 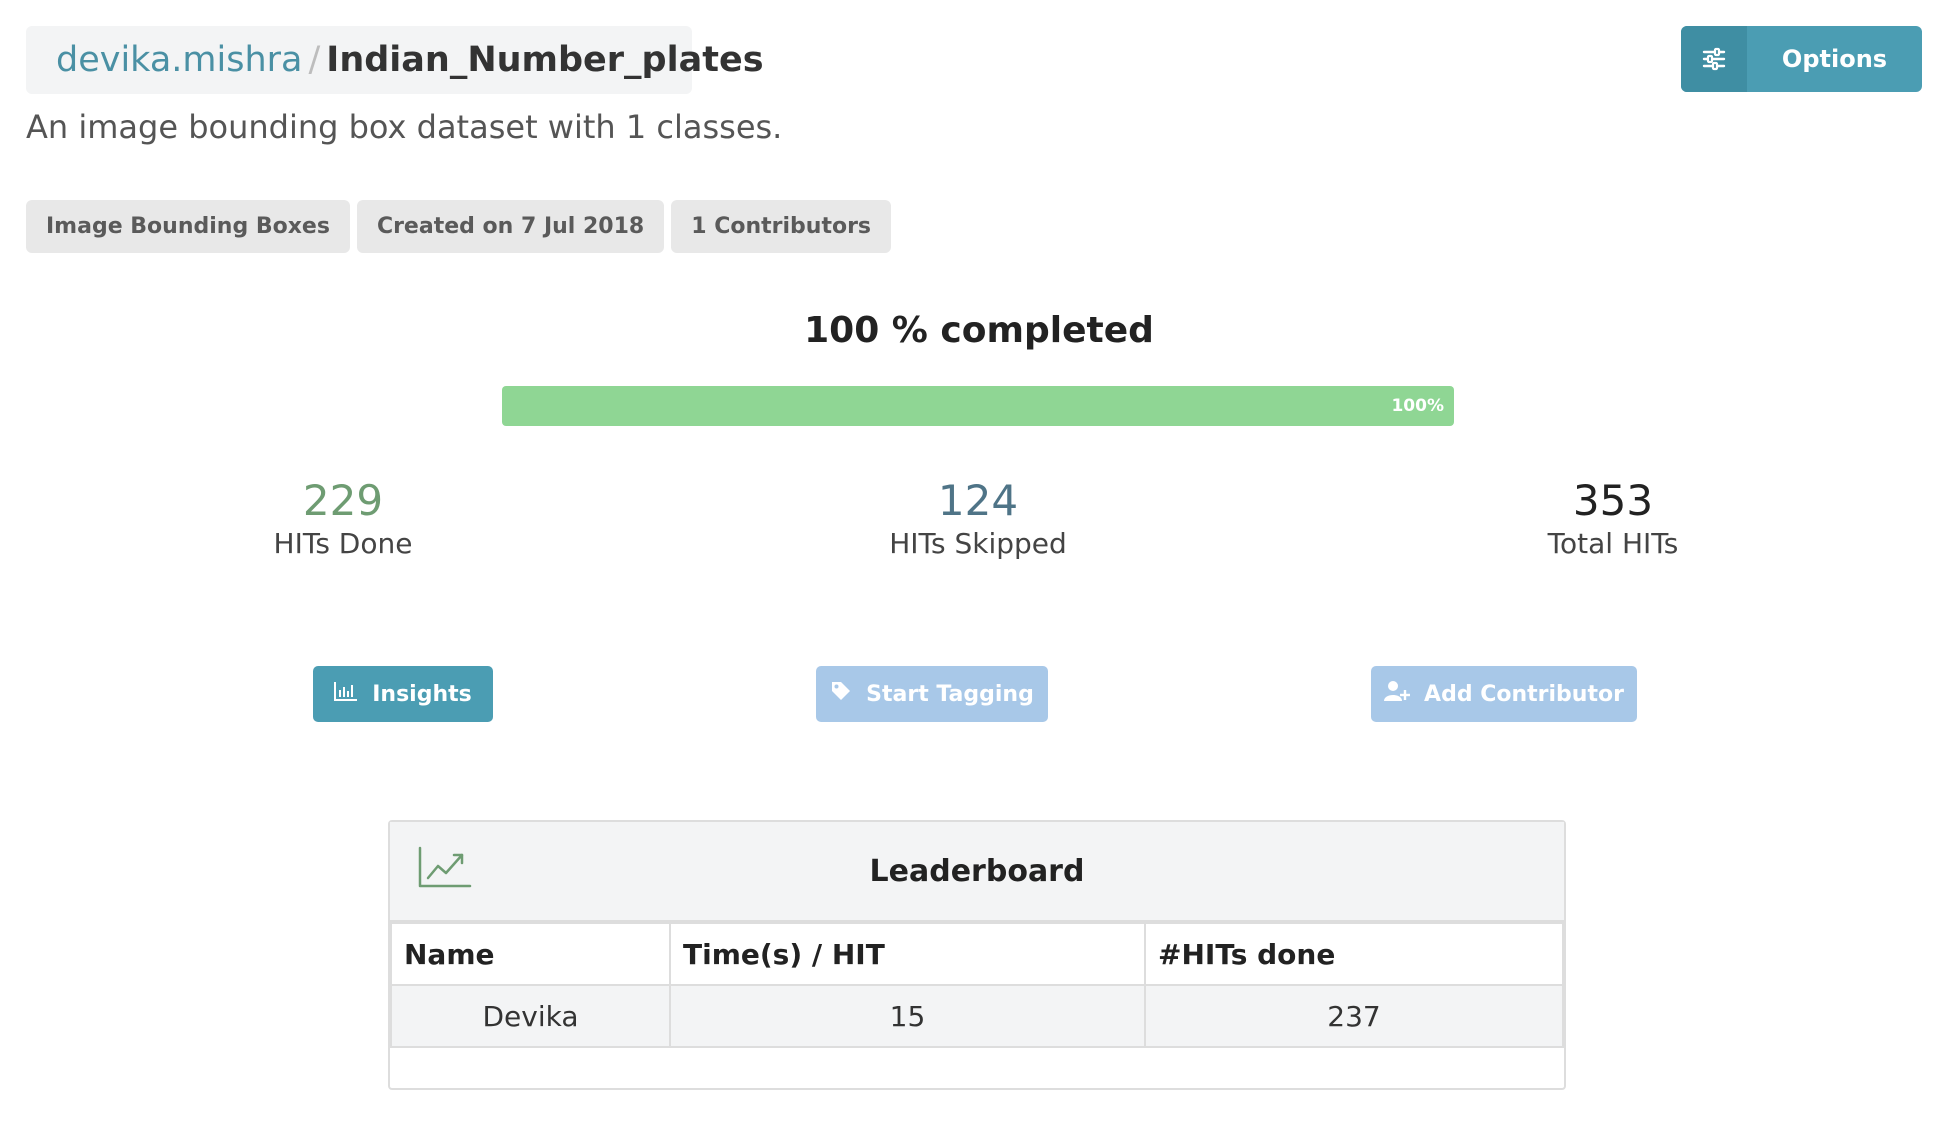 What do you see at coordinates (530, 1016) in the screenshot?
I see `cell-name: Devika` at bounding box center [530, 1016].